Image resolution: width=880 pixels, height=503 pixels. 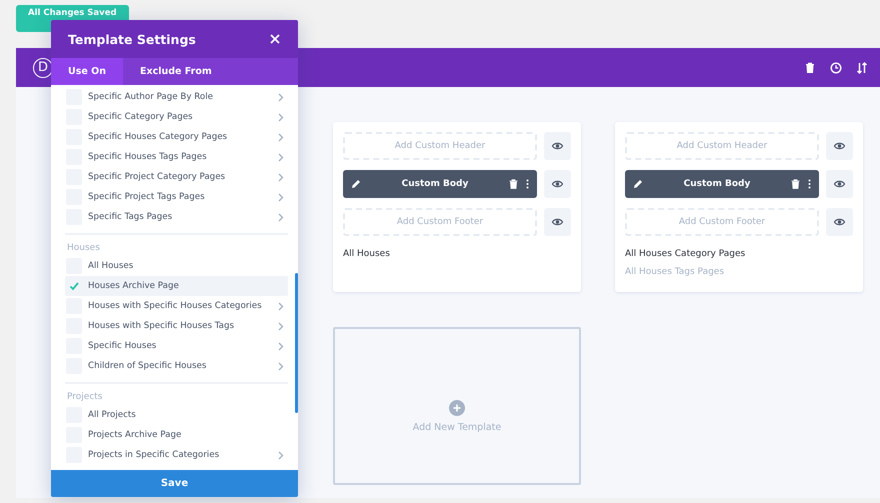 What do you see at coordinates (158, 137) in the screenshot?
I see `option-label: Specific Houses Category Pages` at bounding box center [158, 137].